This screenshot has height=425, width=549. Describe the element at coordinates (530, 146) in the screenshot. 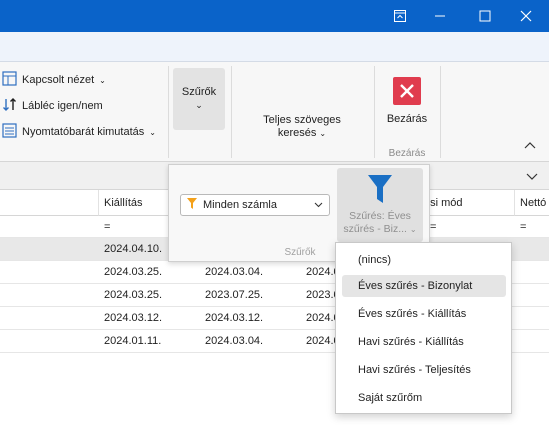

I see `collapse-ribbon-icon` at that location.